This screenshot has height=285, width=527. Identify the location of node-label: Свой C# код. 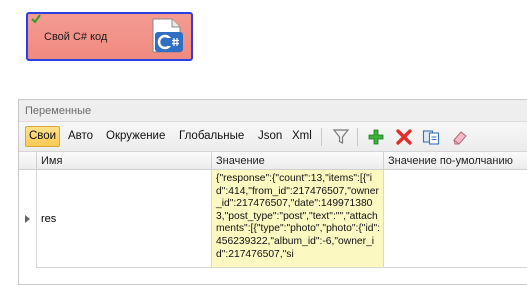
(76, 37).